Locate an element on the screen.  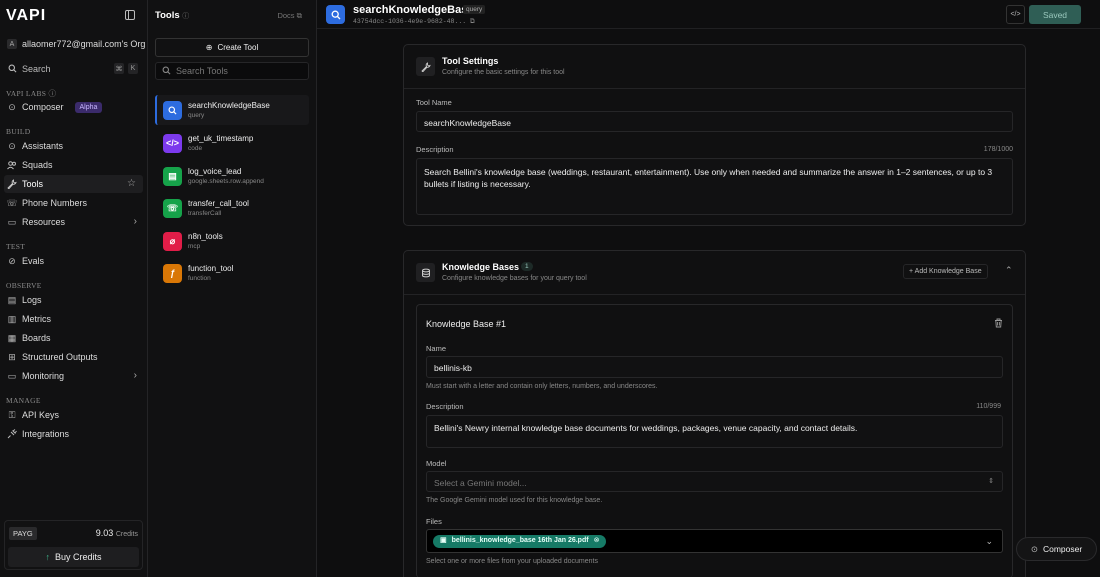
chevron-right-icon: › is located at coordinates (135, 375).